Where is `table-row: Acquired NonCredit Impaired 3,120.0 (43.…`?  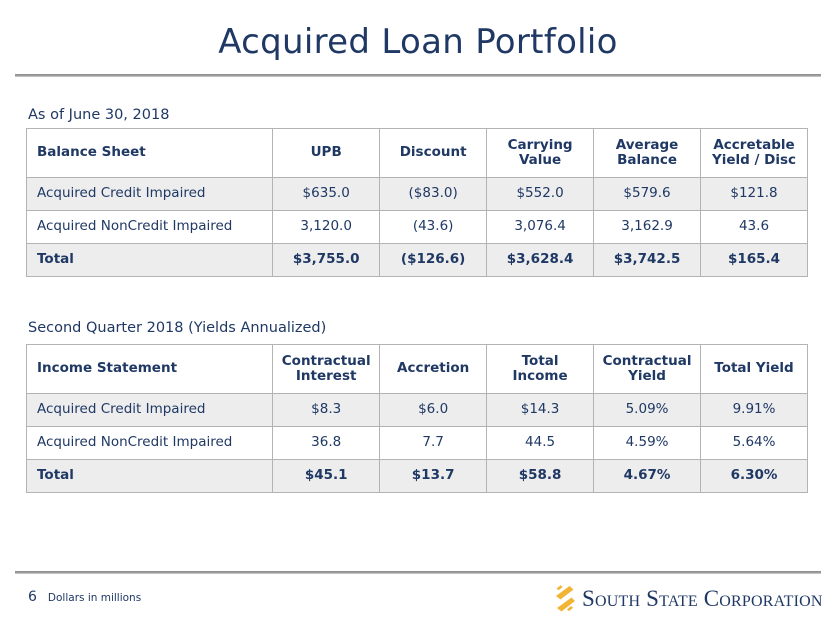
table-row: Acquired NonCredit Impaired 3,120.0 (43.… is located at coordinates (416, 227).